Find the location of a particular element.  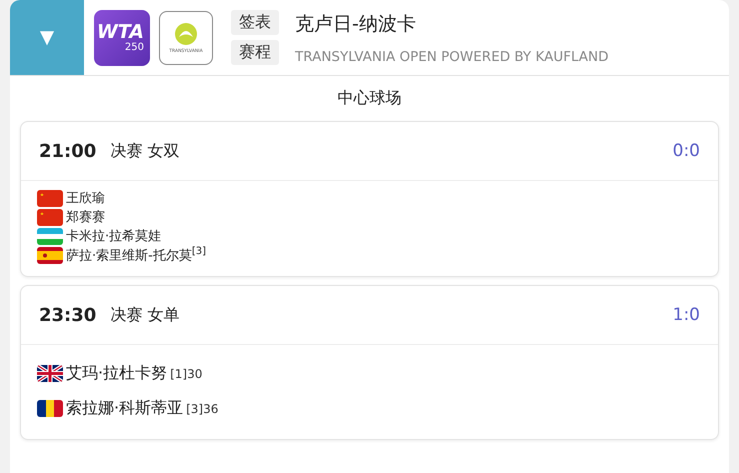

tournament-title: 克卢日-纳波卡 is located at coordinates (356, 24).